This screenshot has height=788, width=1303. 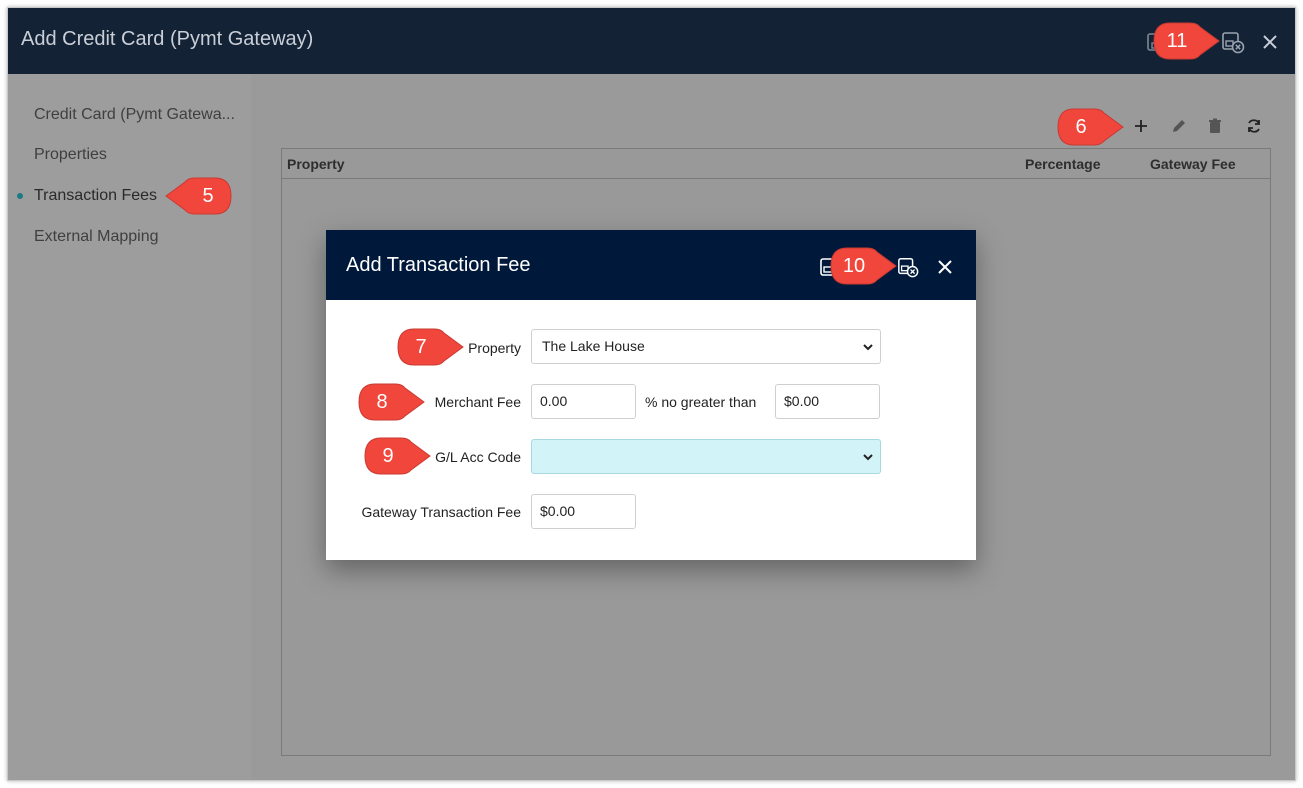 I want to click on gl-acc-code-select, so click(x=706, y=456).